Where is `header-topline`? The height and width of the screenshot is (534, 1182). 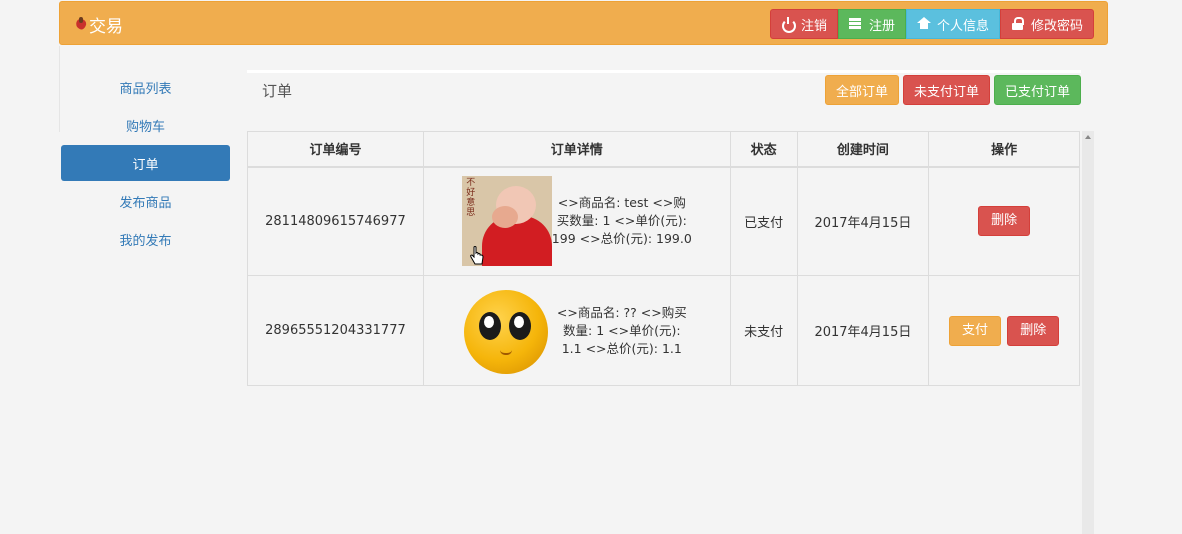 header-topline is located at coordinates (664, 71).